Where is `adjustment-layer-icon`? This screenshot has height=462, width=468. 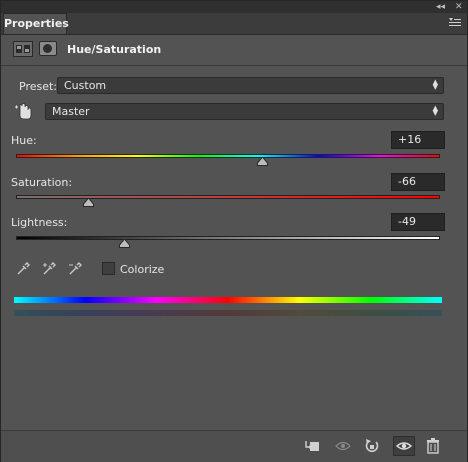
adjustment-layer-icon is located at coordinates (23, 49).